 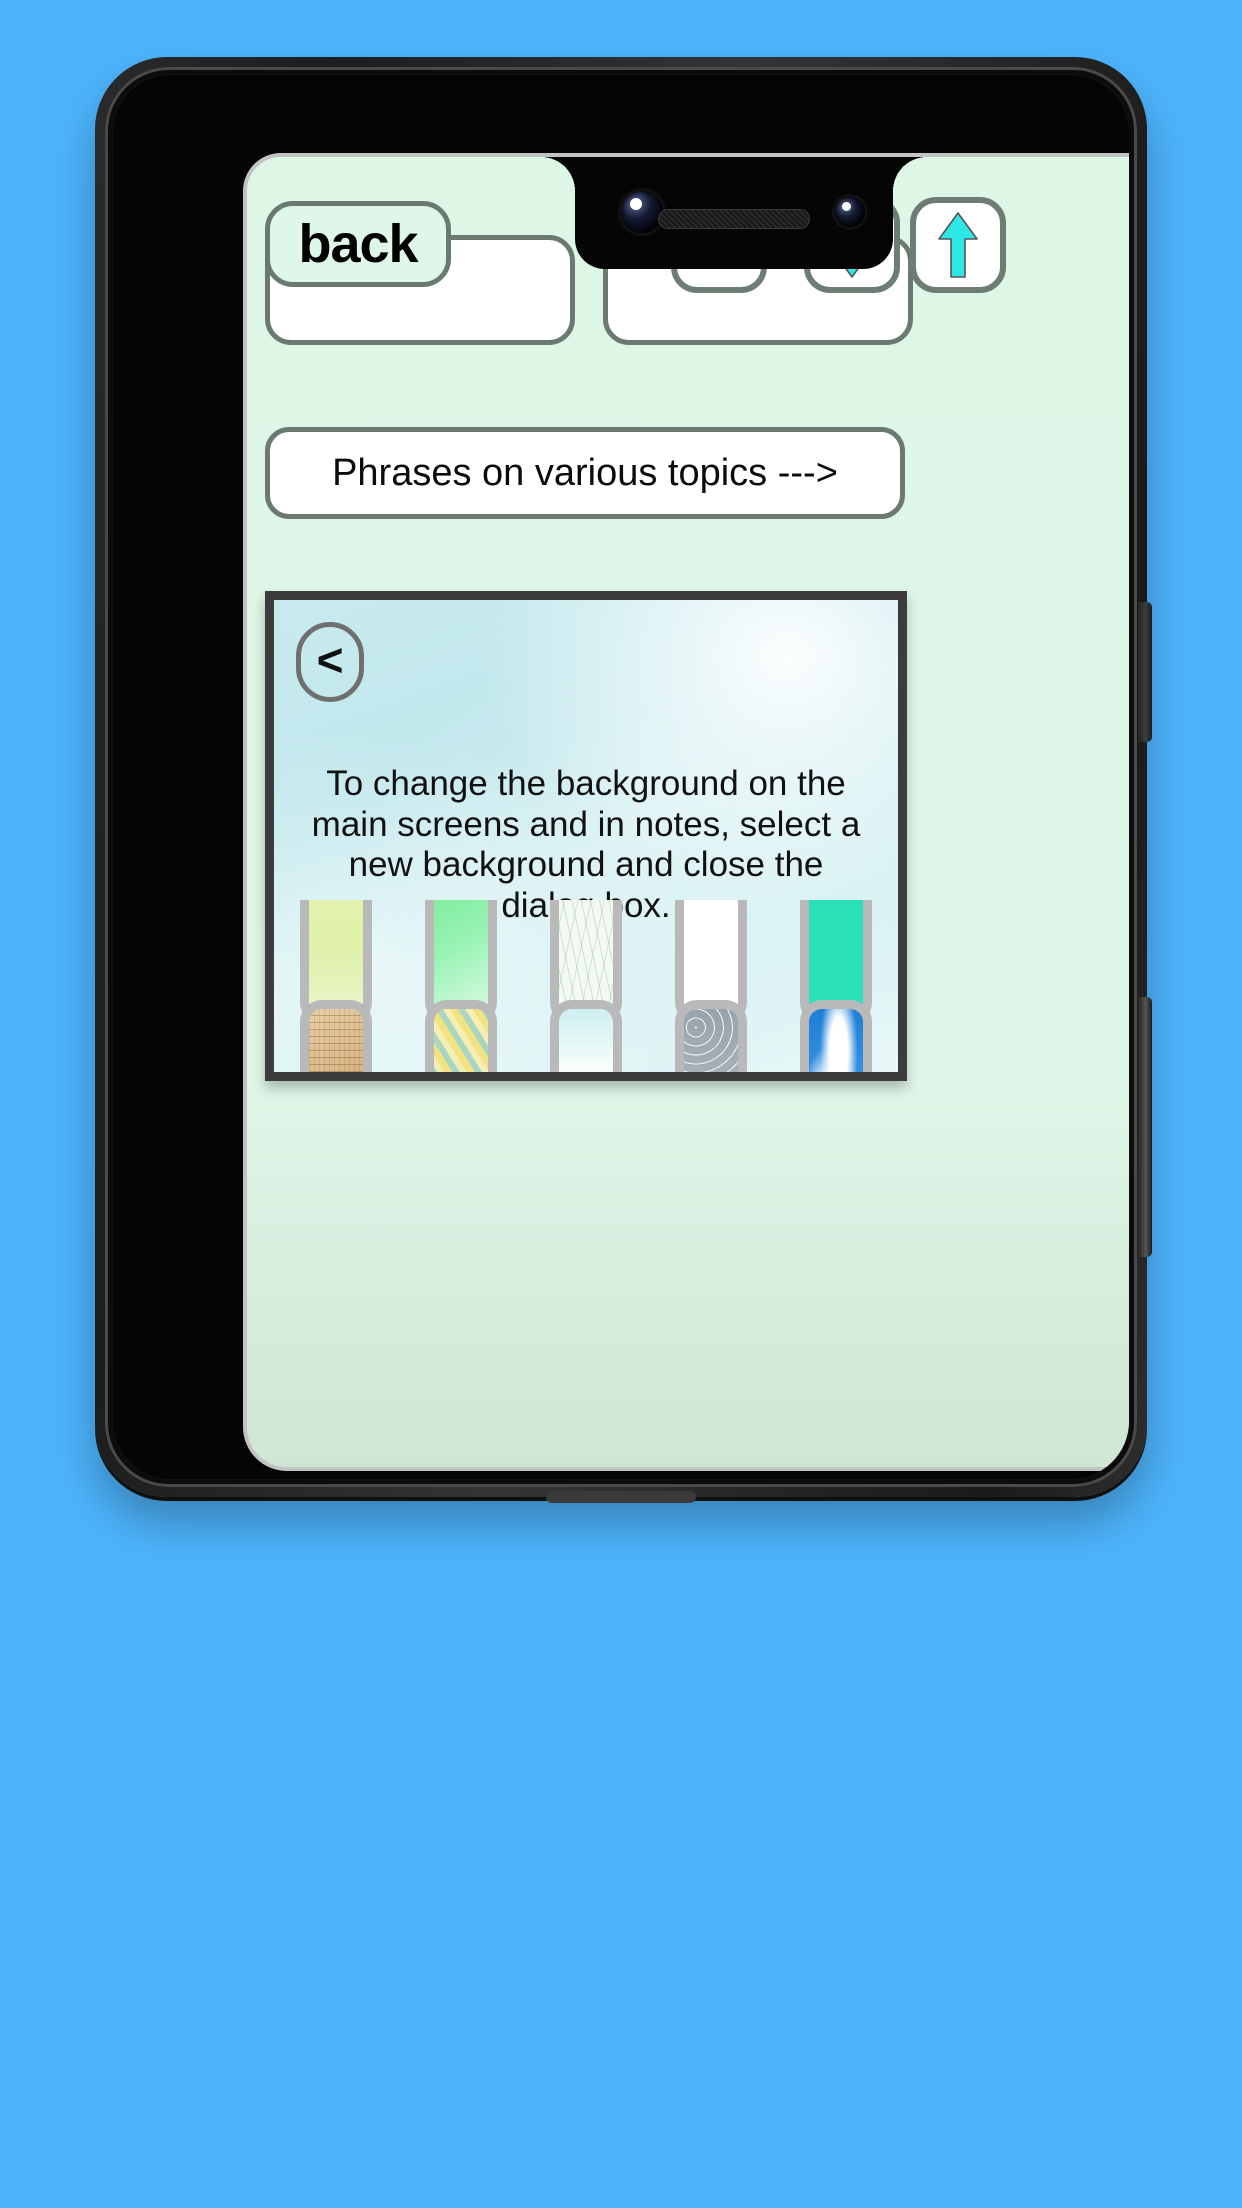 I want to click on phrases-button-label: Phrases on various topics --->, so click(x=585, y=472).